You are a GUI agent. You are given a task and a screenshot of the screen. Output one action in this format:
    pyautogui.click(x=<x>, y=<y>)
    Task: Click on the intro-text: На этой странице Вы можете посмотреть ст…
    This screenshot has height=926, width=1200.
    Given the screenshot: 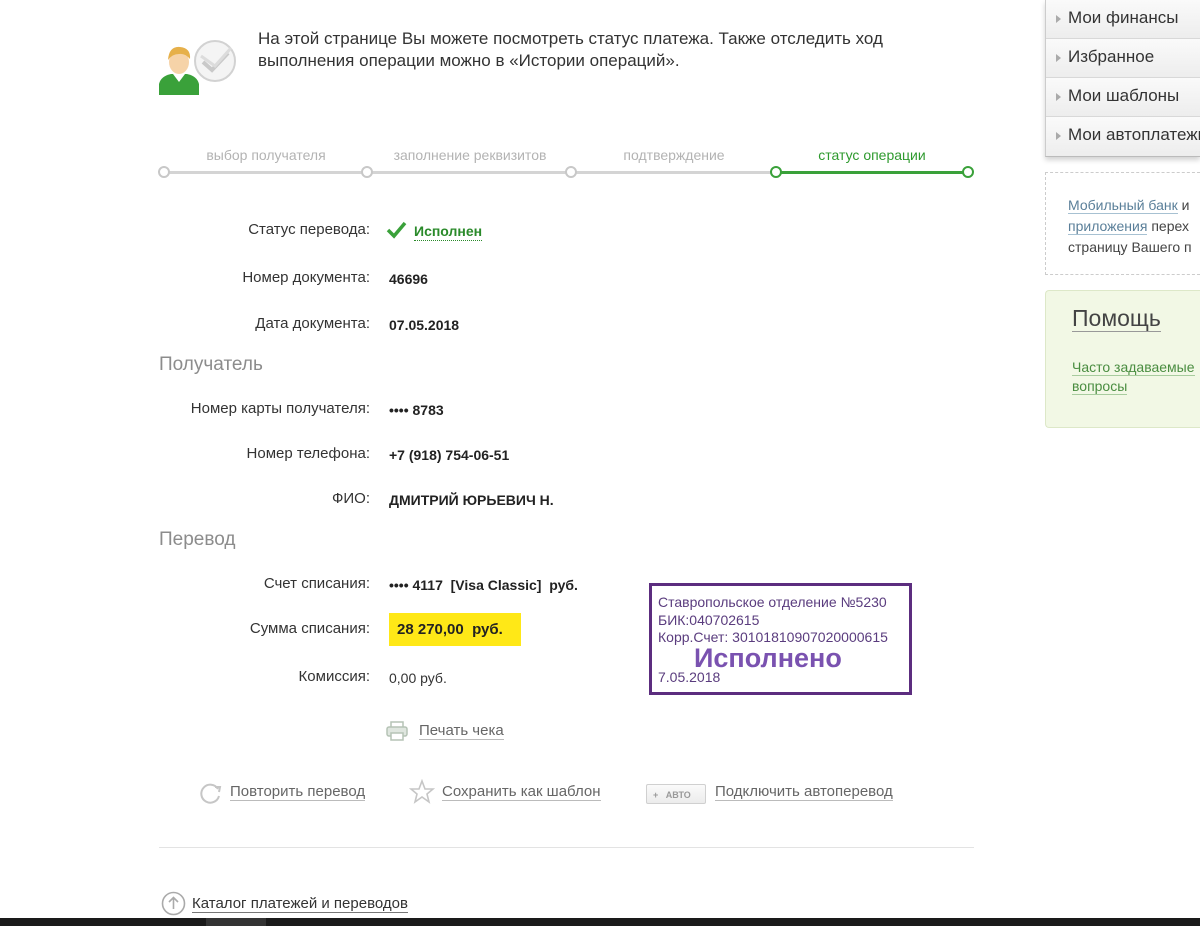 What is the action you would take?
    pyautogui.click(x=570, y=49)
    